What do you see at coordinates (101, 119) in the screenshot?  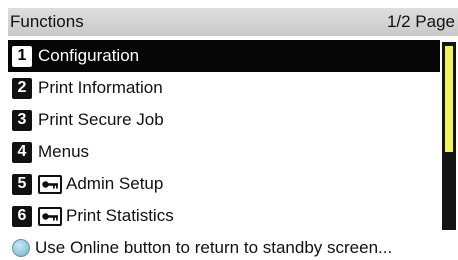 I see `menu-item-label: Print Secure Job` at bounding box center [101, 119].